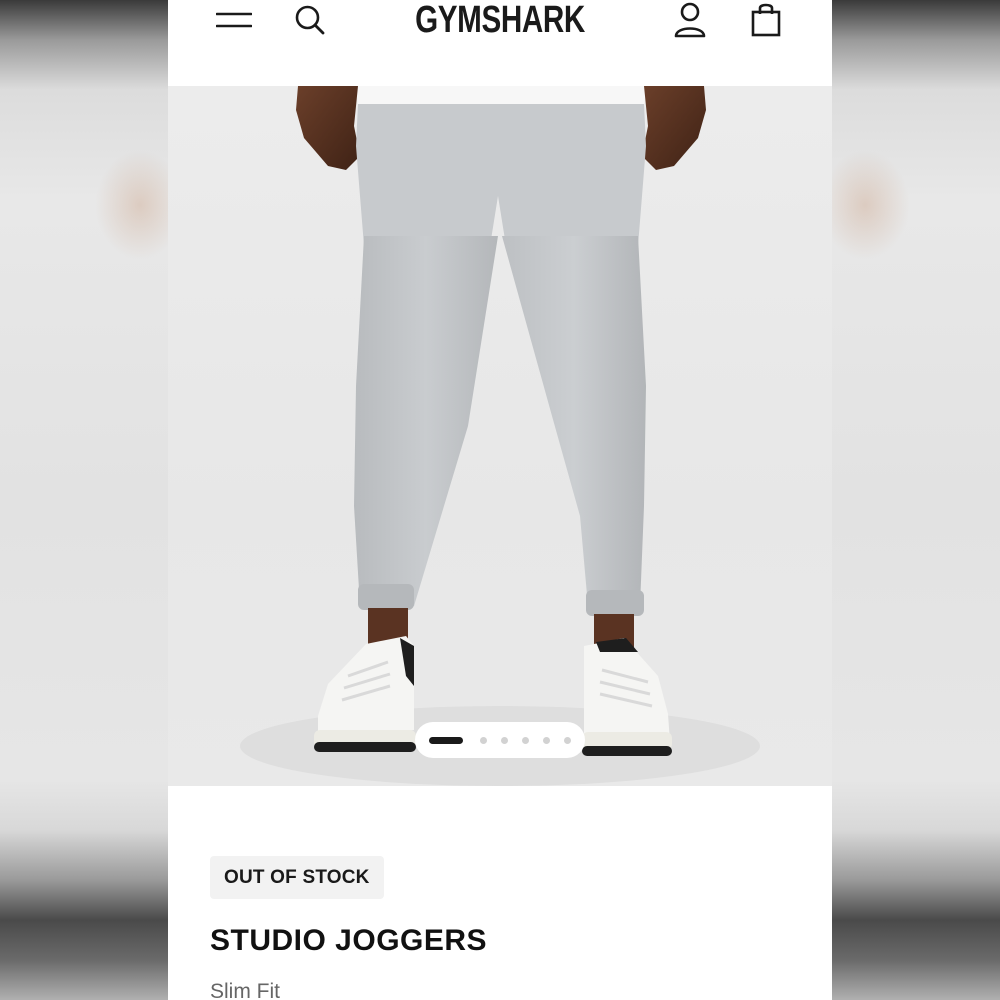  What do you see at coordinates (234, 20) in the screenshot?
I see `menu-icon` at bounding box center [234, 20].